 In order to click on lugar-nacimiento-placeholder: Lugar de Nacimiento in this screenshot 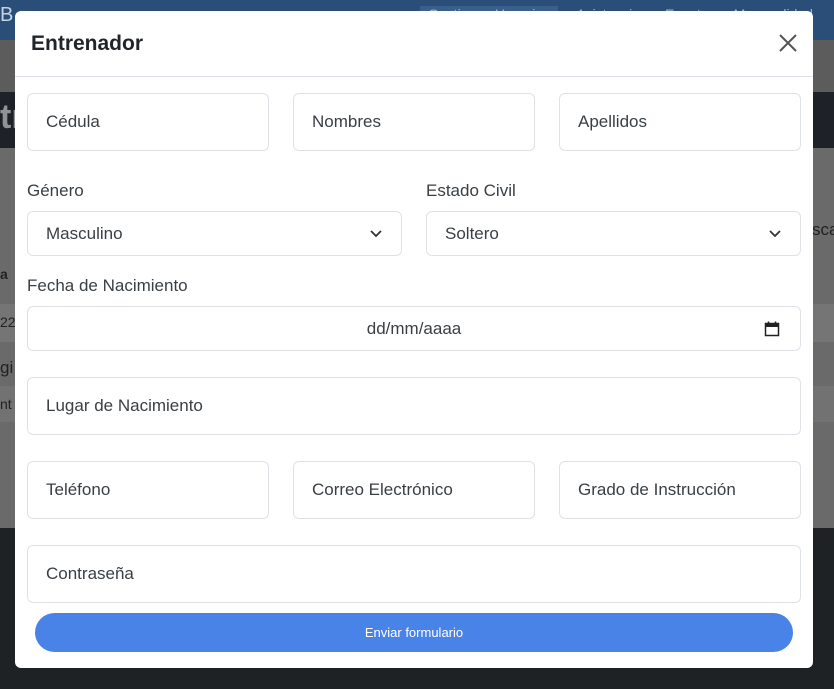, I will do `click(124, 405)`.